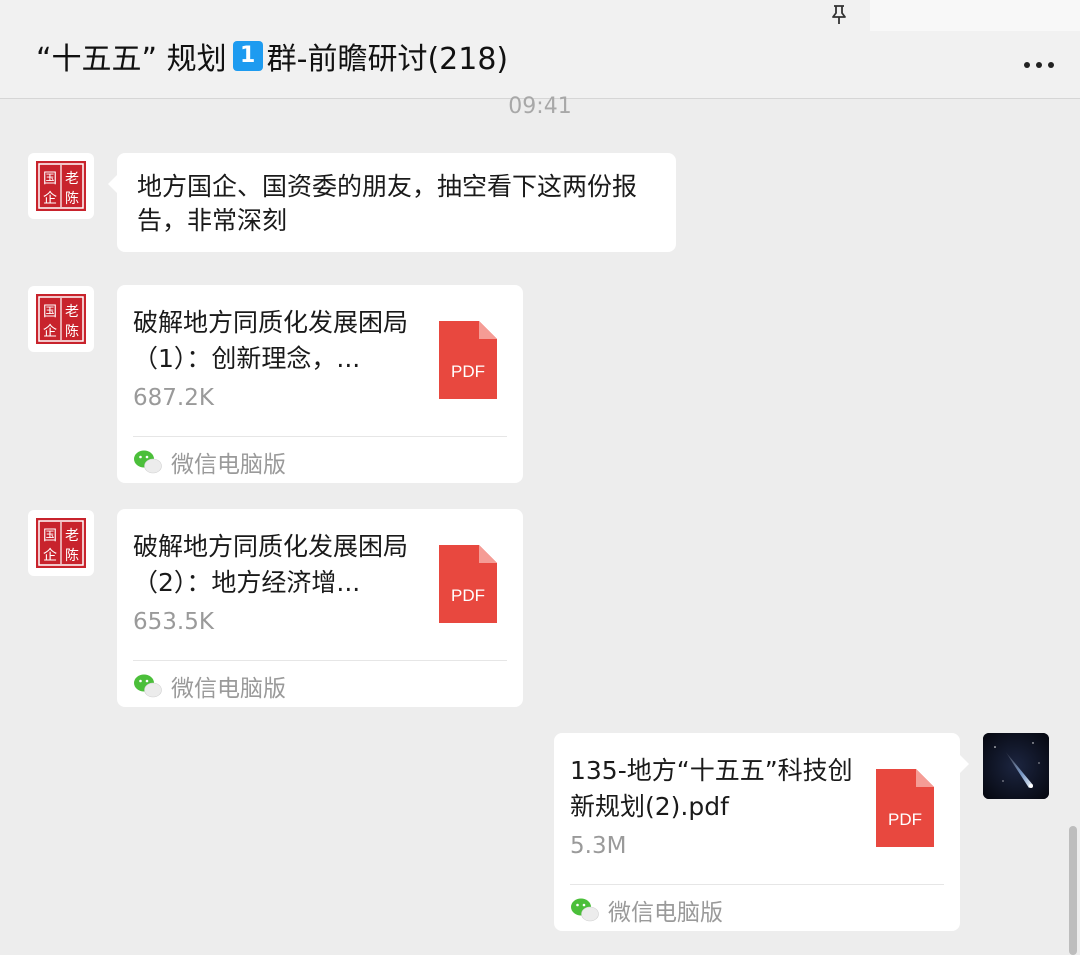 The width and height of the screenshot is (1080, 955). What do you see at coordinates (1016, 766) in the screenshot?
I see `night-sky-avatar` at bounding box center [1016, 766].